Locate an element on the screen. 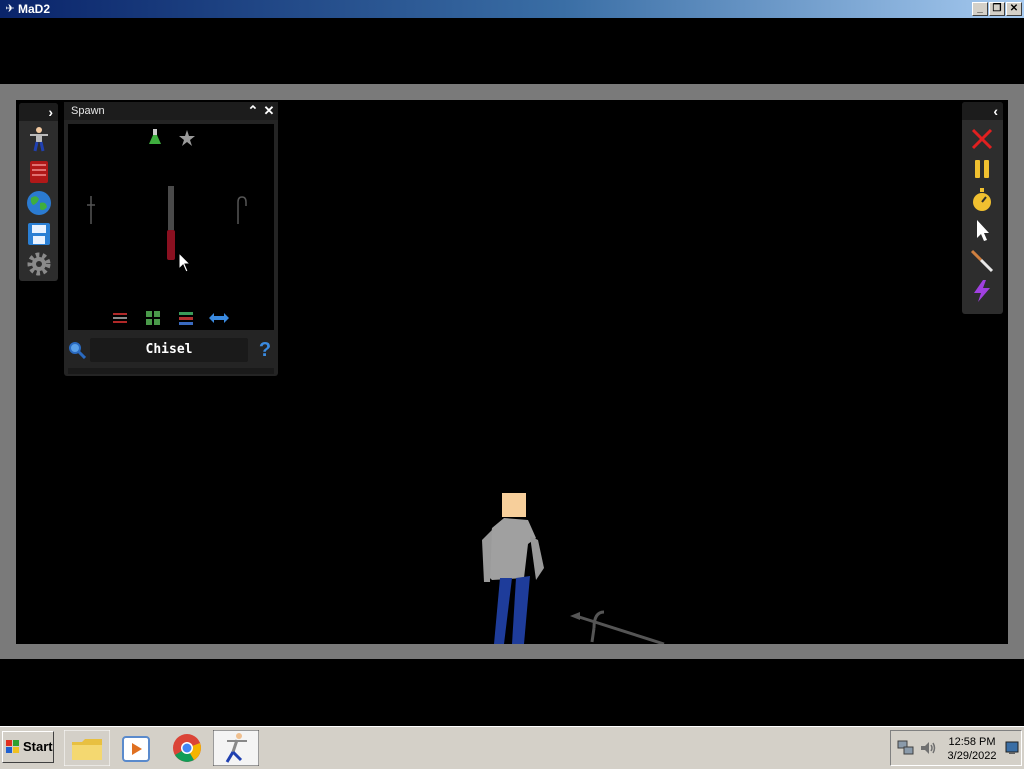 Image resolution: width=1024 pixels, height=769 pixels. ragdoll-character is located at coordinates (518, 567).